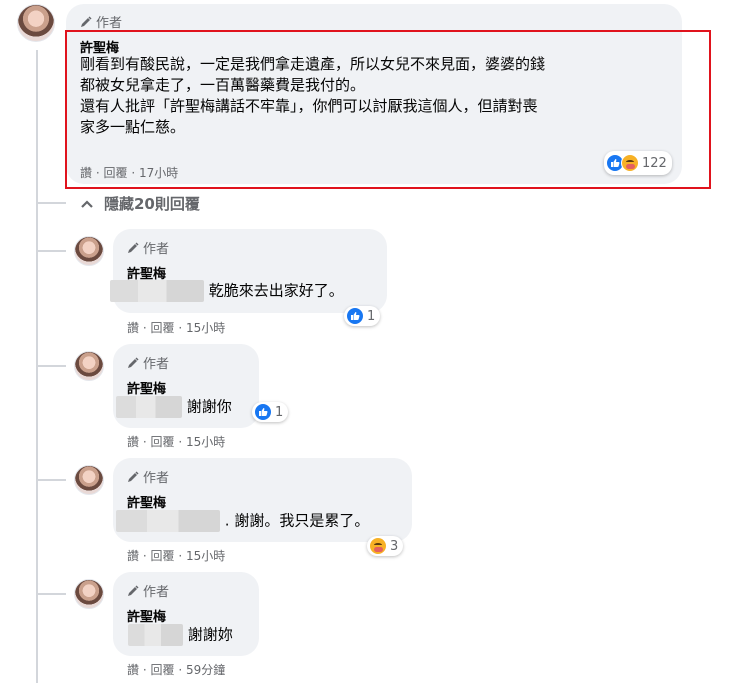  I want to click on reaction-summary: 3, so click(385, 546).